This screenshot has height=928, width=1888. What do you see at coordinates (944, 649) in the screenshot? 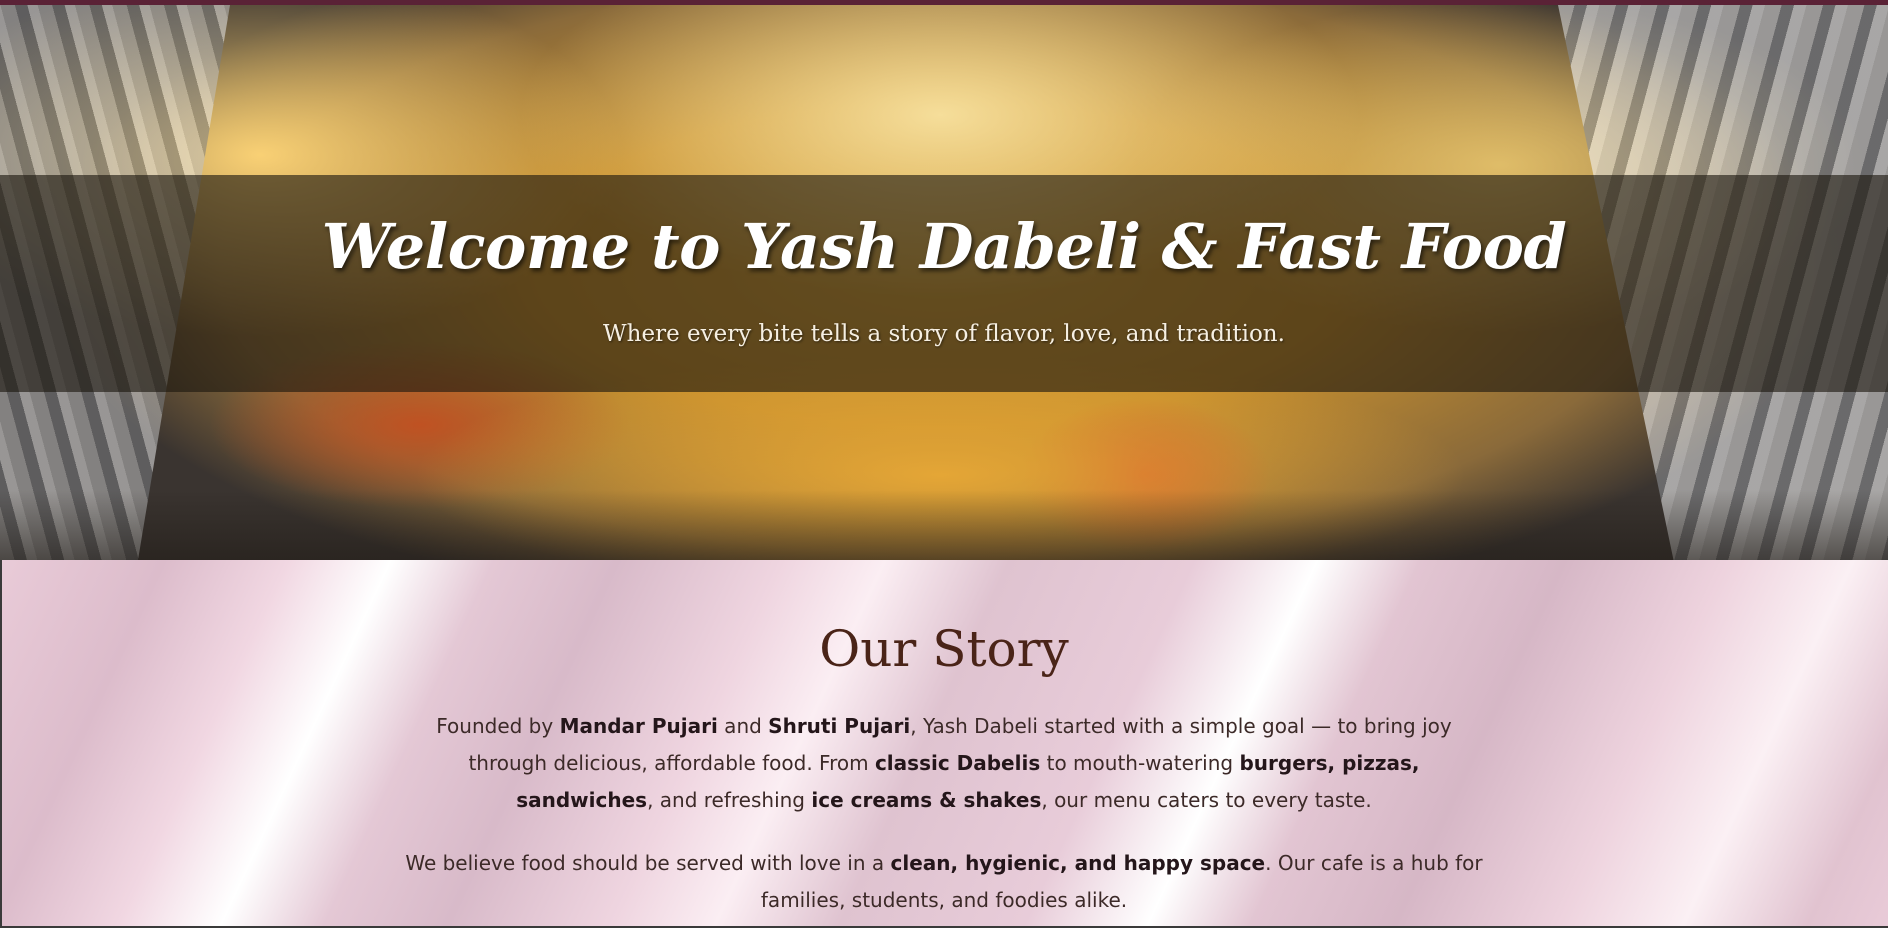
I see `story-heading: Our Story` at bounding box center [944, 649].